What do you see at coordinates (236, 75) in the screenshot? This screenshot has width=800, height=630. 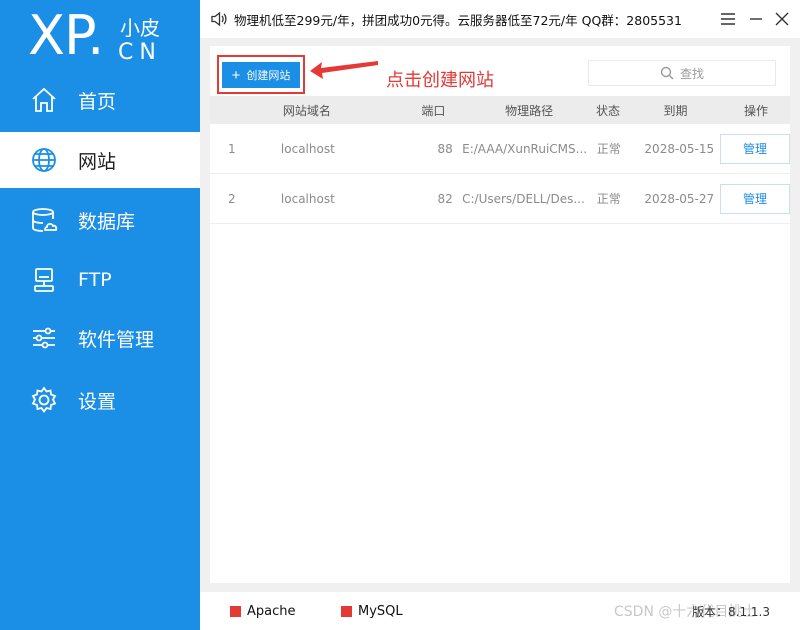 I see `plus-icon: +` at bounding box center [236, 75].